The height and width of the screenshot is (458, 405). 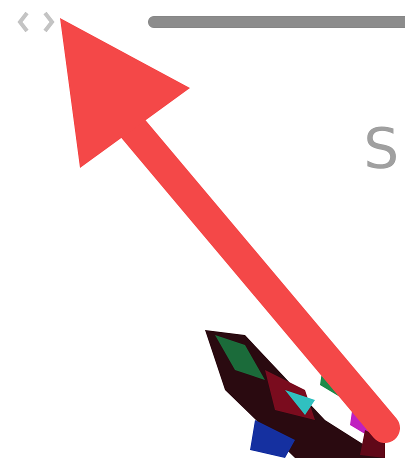 I want to click on chevron-right-icon, so click(x=49, y=22).